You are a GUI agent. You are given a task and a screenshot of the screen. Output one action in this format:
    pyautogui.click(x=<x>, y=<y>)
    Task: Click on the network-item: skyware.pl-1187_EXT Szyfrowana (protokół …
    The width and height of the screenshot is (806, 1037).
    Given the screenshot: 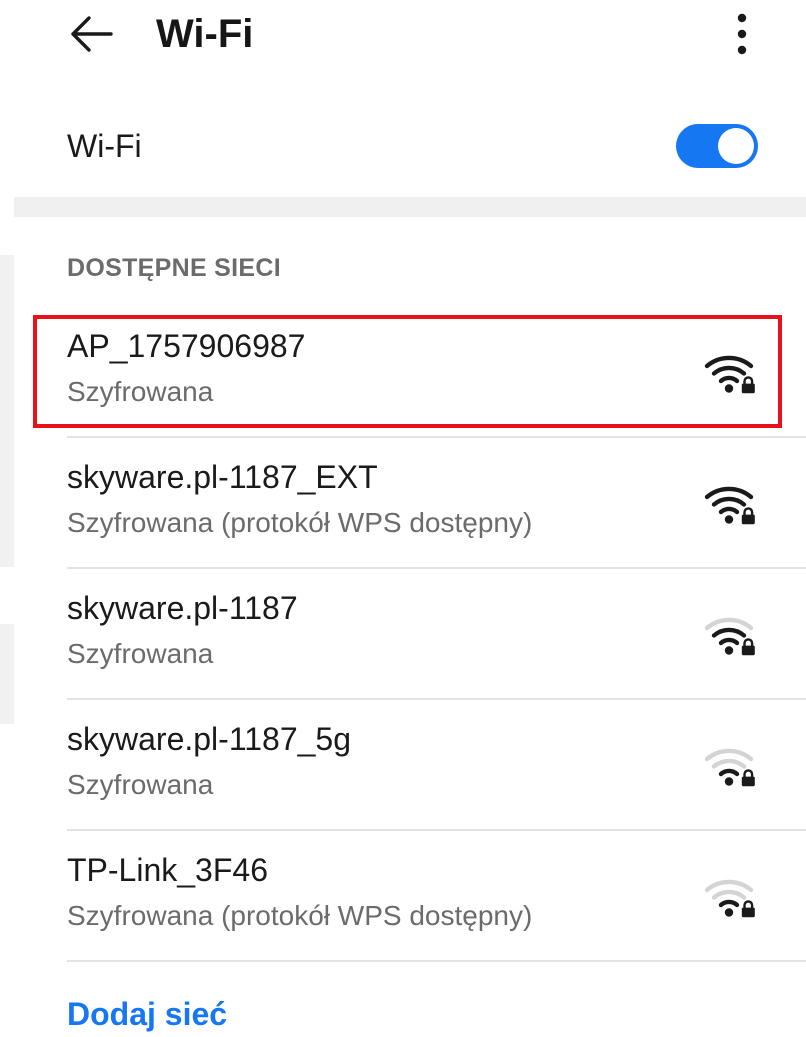 What is the action you would take?
    pyautogui.click(x=403, y=504)
    